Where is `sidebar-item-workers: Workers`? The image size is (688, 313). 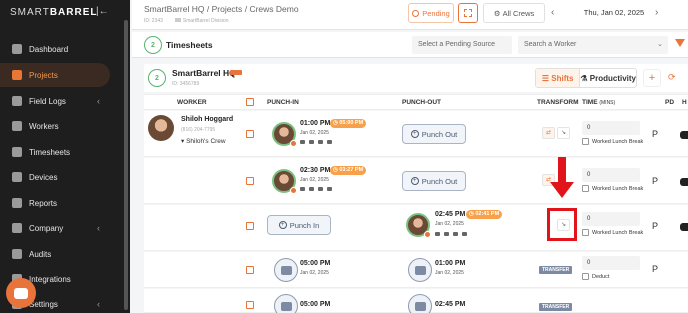 sidebar-item-workers: Workers is located at coordinates (55, 126).